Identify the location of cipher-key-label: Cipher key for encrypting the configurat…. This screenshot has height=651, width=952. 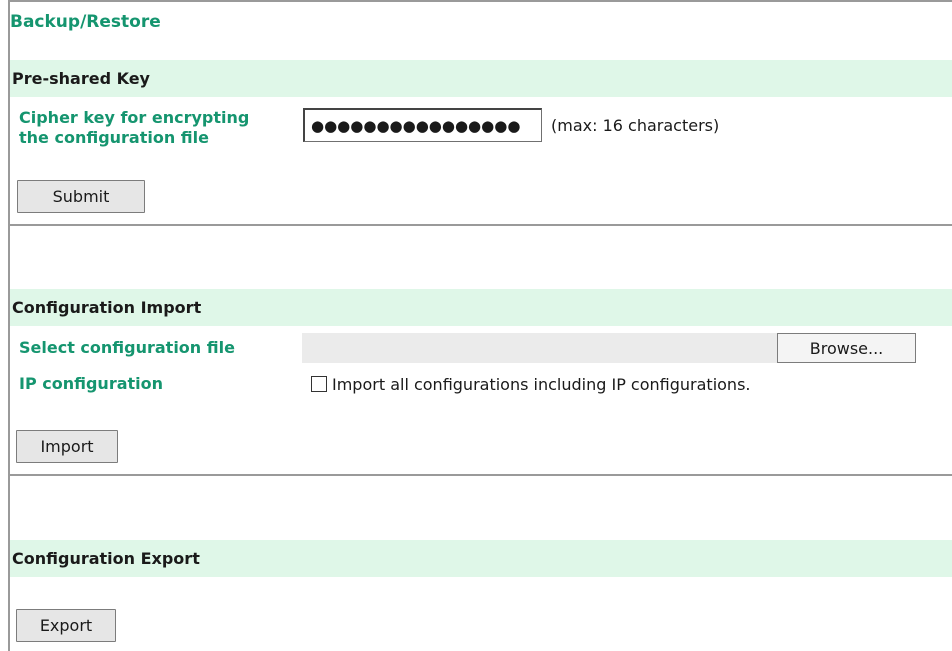
(134, 128).